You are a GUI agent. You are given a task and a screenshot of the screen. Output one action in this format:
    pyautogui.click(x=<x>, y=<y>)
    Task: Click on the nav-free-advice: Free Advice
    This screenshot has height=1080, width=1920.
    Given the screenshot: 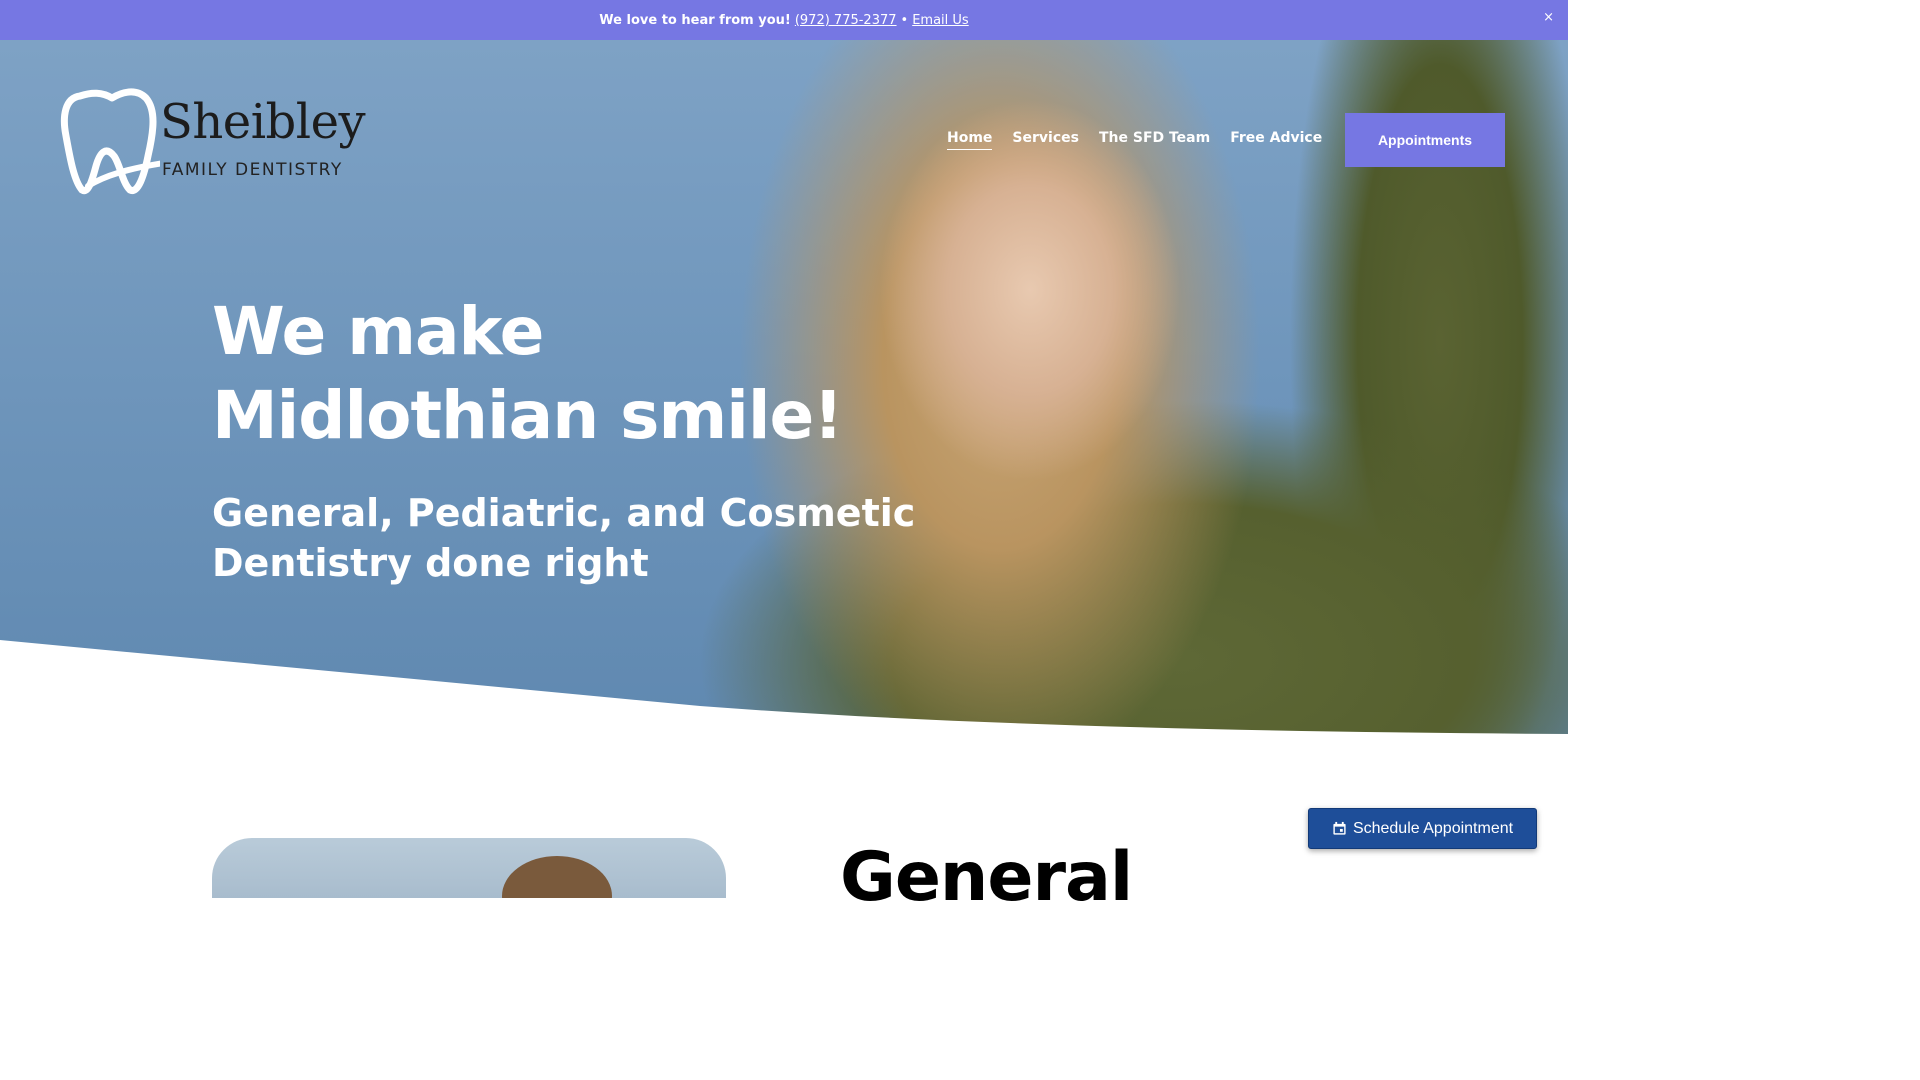 What is the action you would take?
    pyautogui.click(x=1276, y=140)
    